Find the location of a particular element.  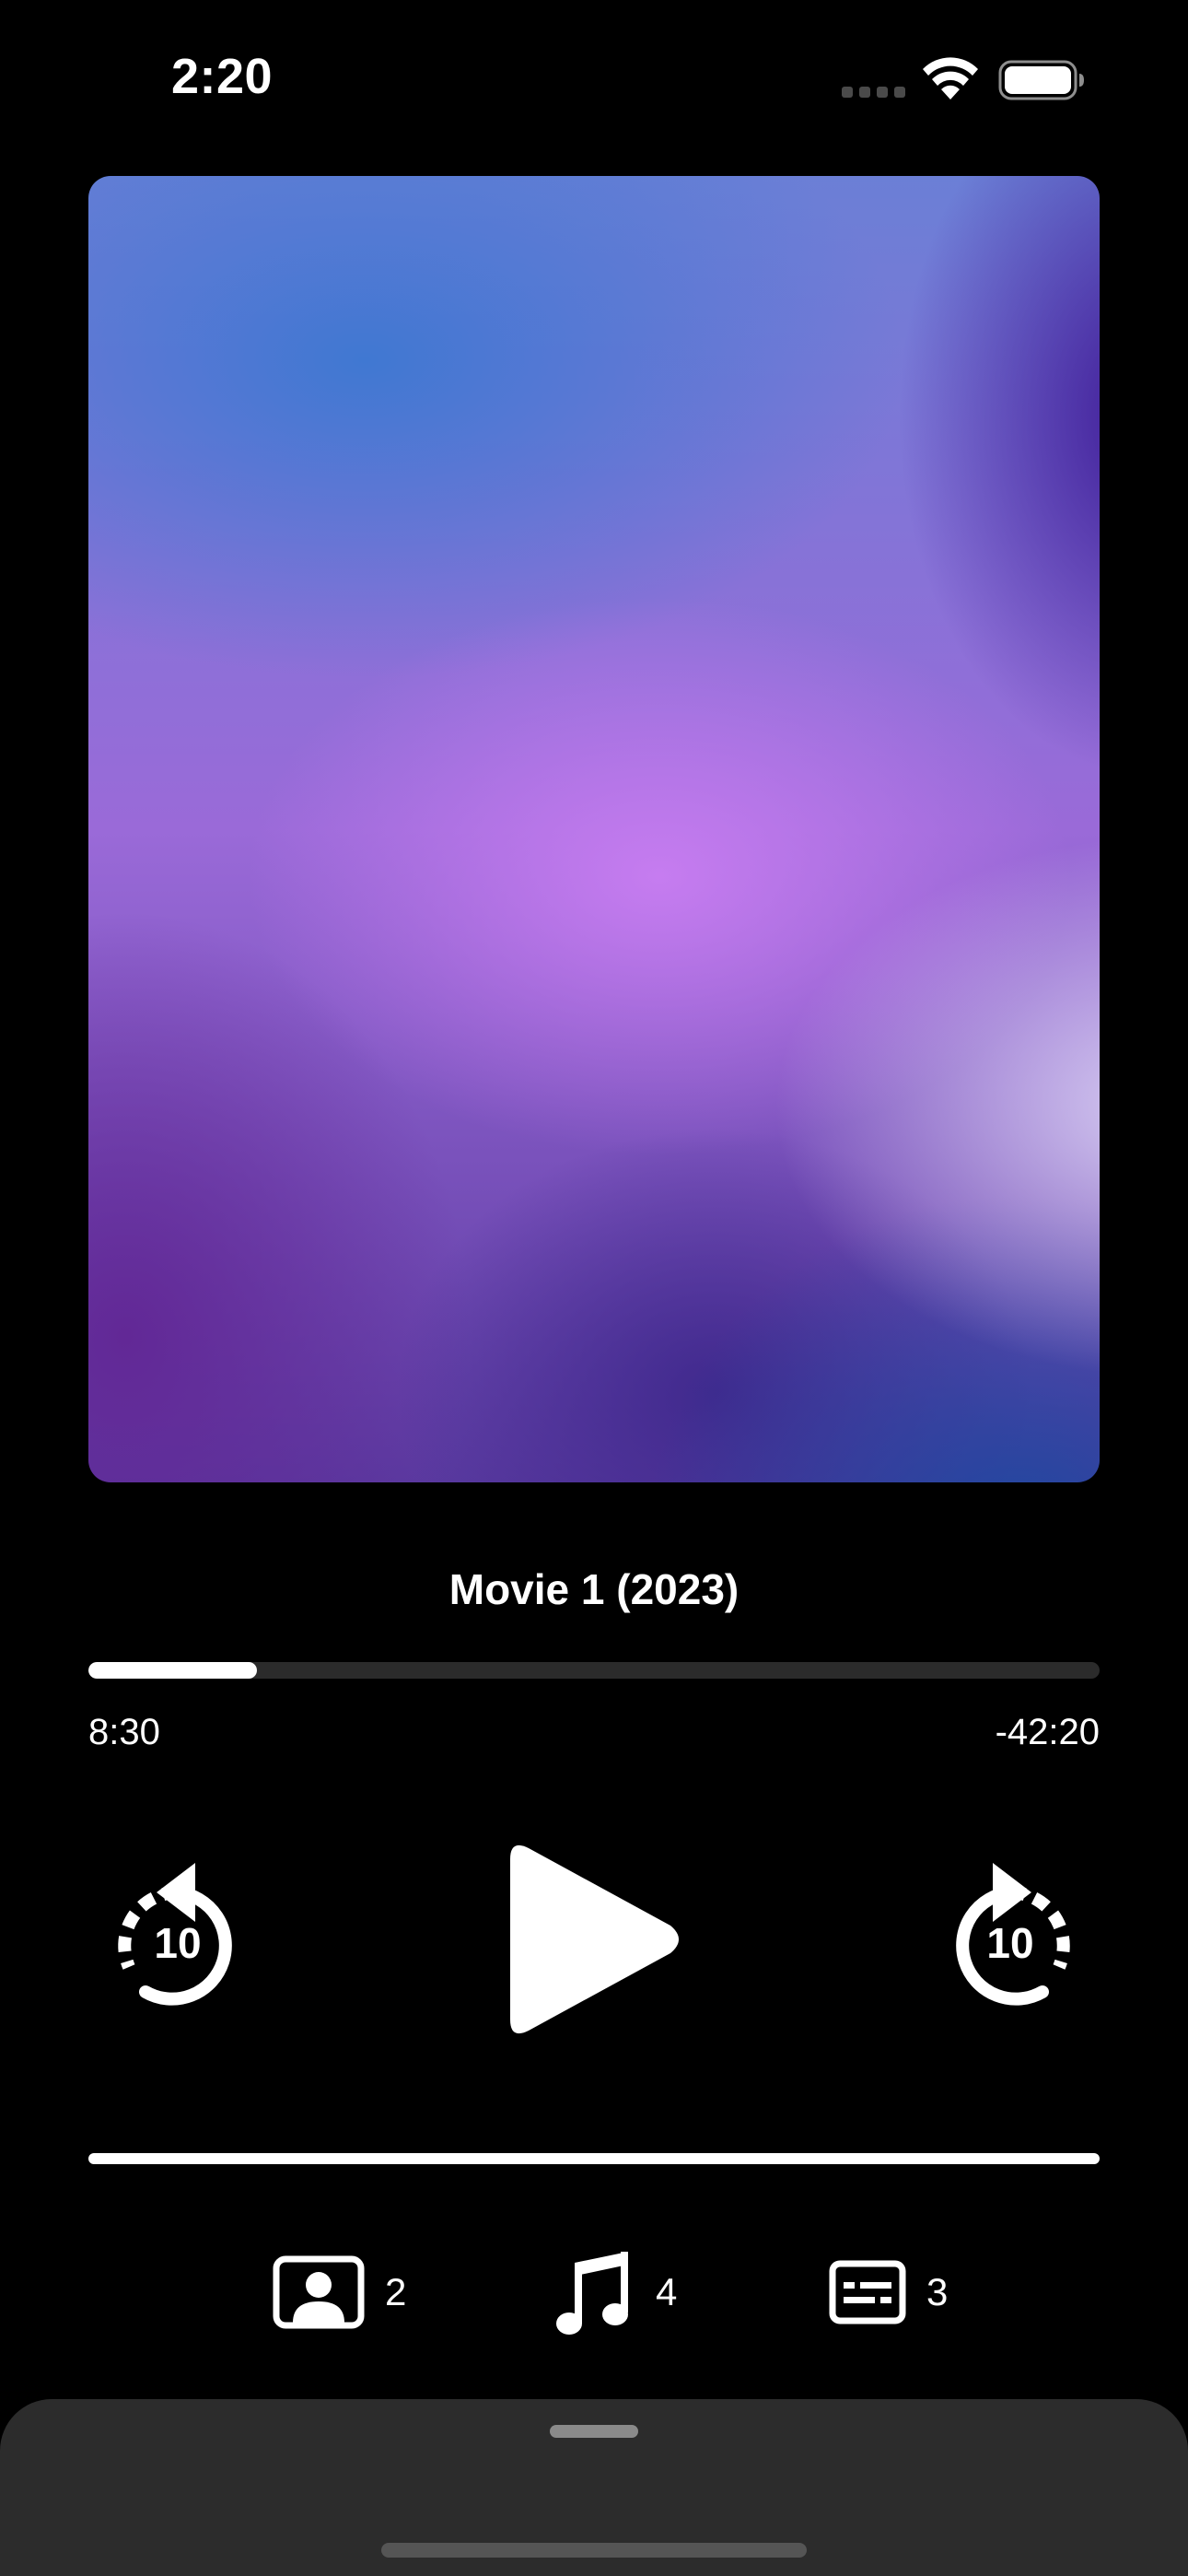

playback-progress-fill is located at coordinates (173, 1670).